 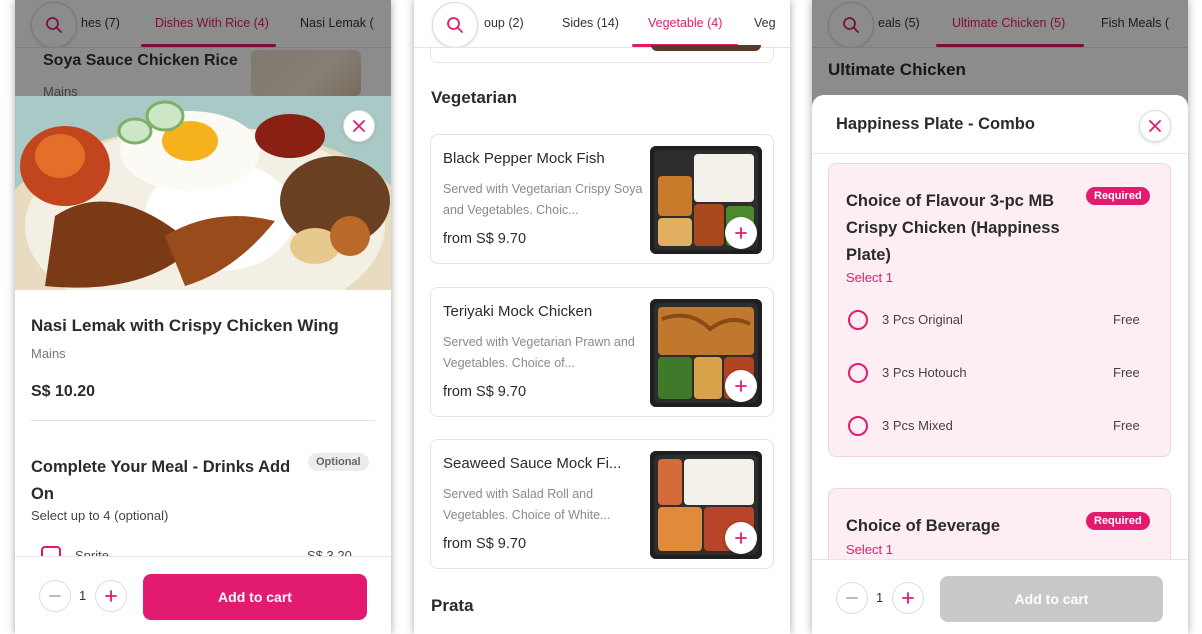 What do you see at coordinates (524, 158) in the screenshot?
I see `menu-item-name: Black Pepper Mock Fish` at bounding box center [524, 158].